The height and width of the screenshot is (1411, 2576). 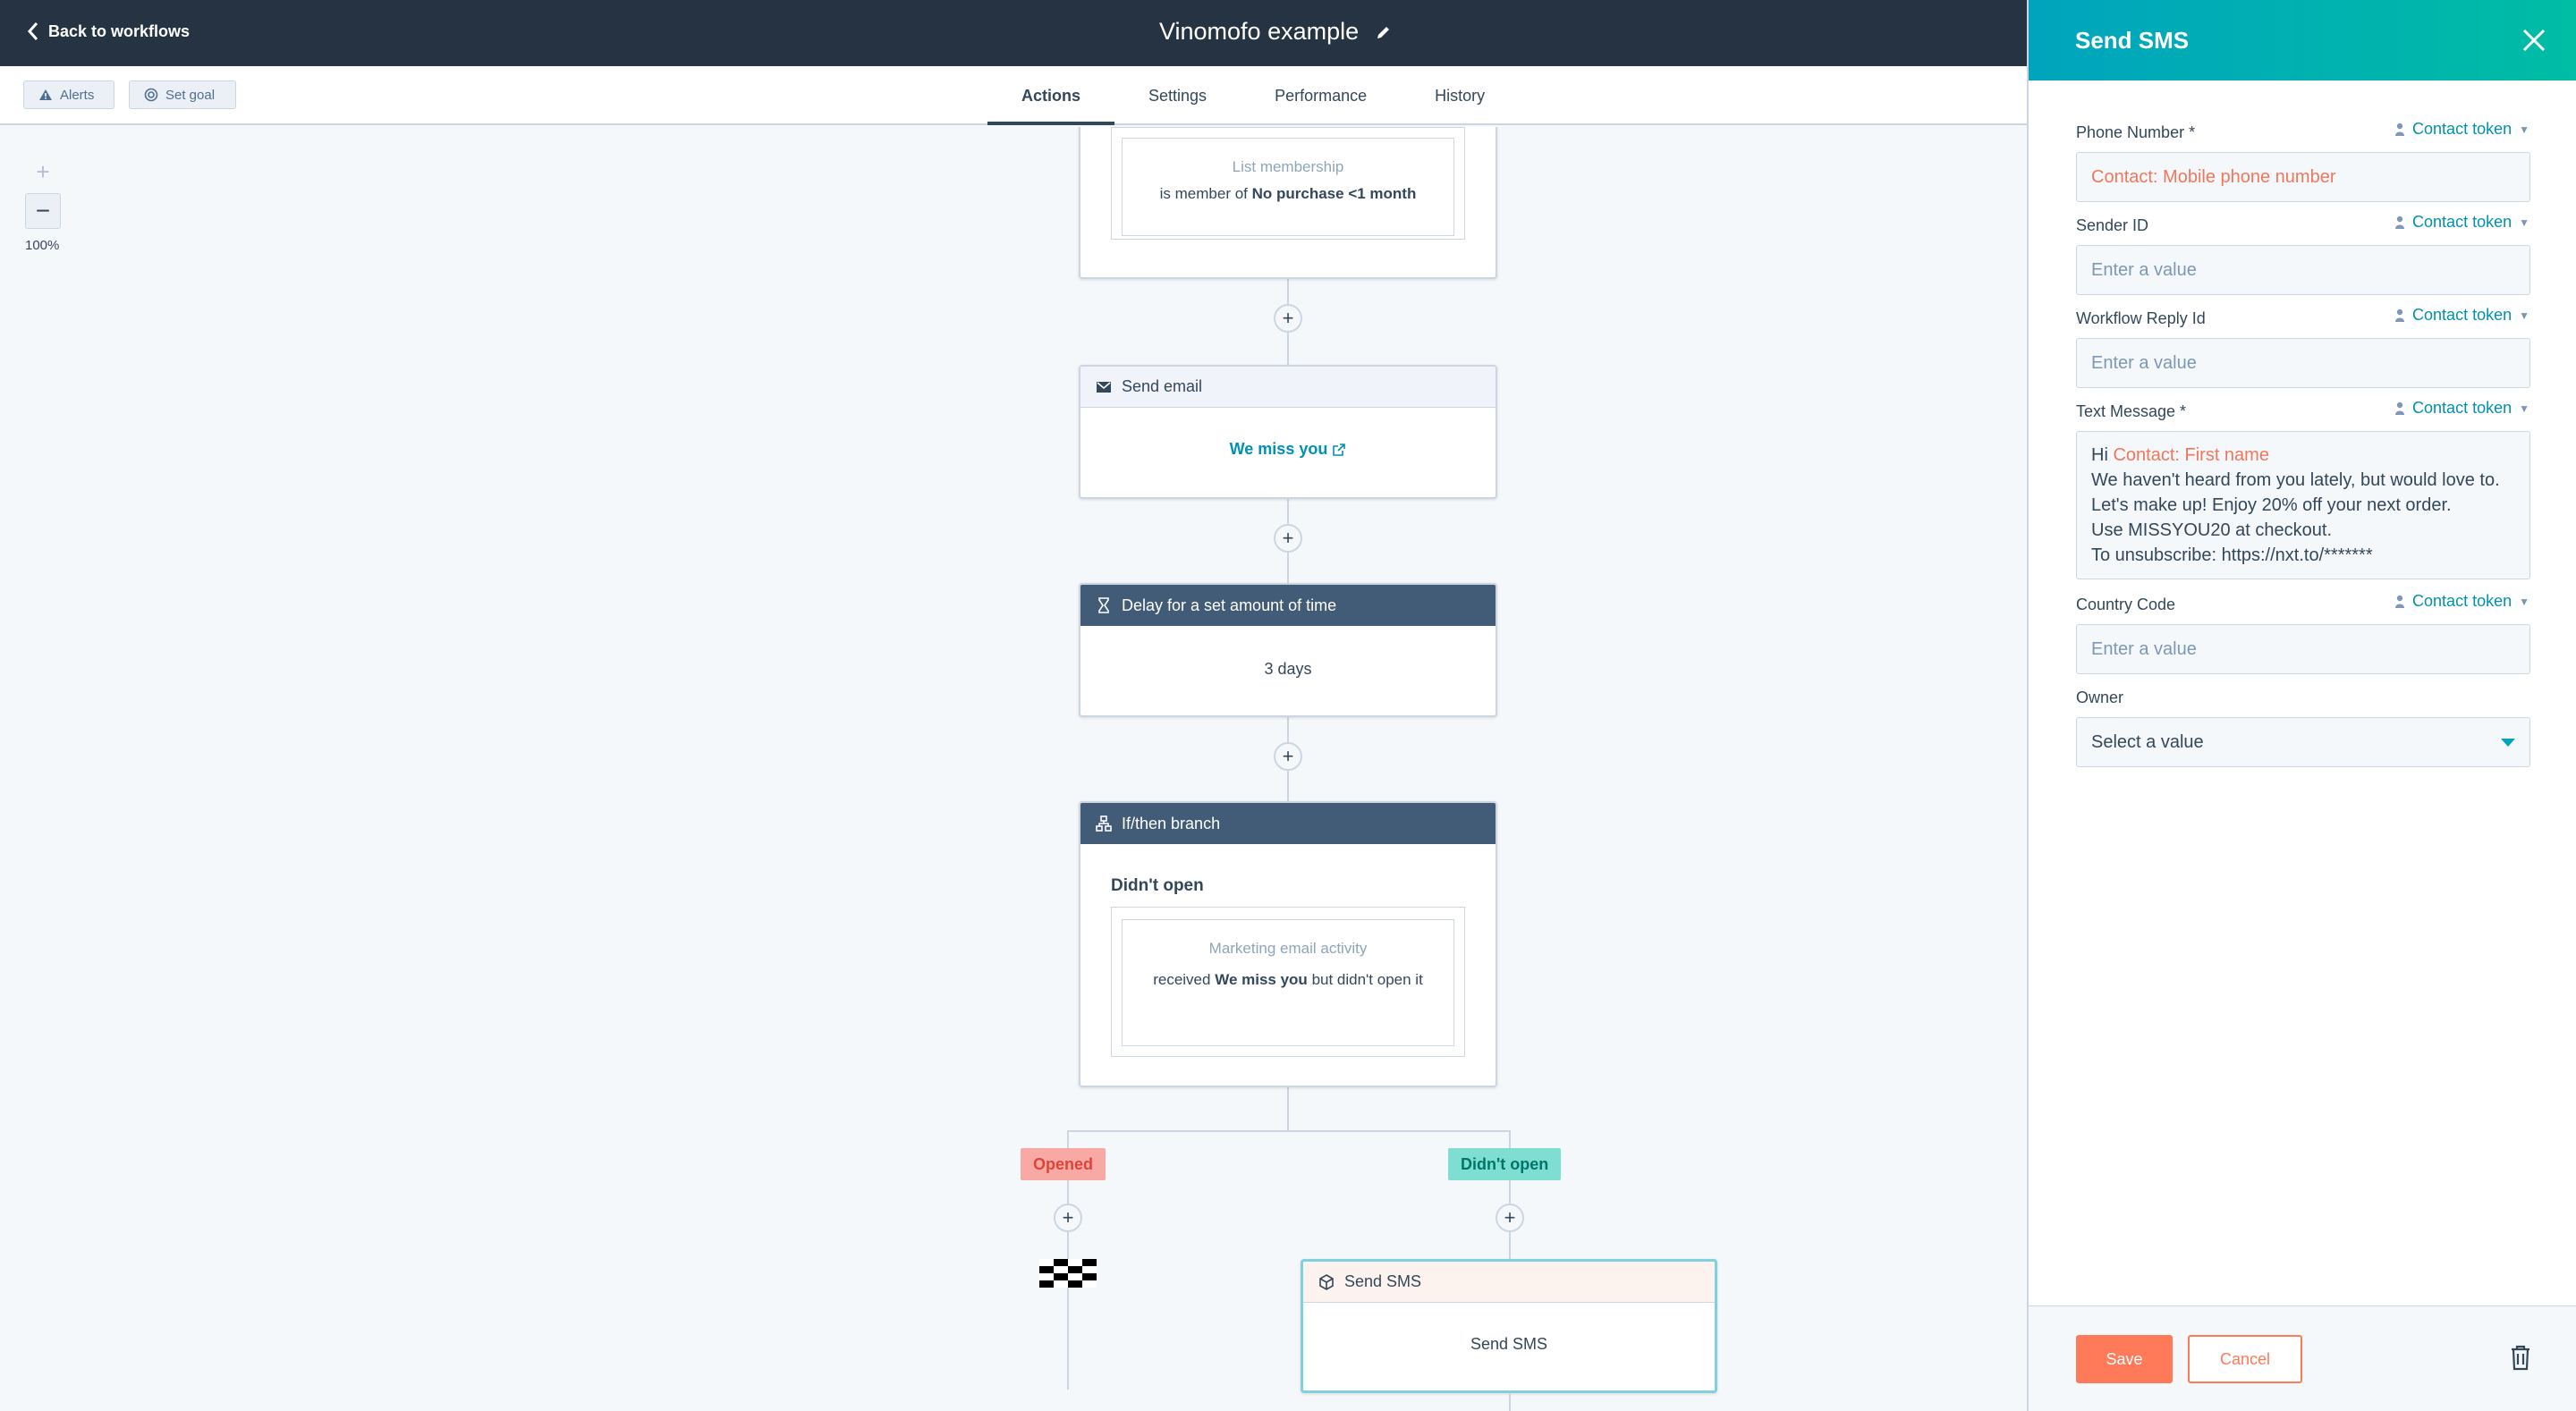 What do you see at coordinates (1326, 1281) in the screenshot?
I see `cube-icon` at bounding box center [1326, 1281].